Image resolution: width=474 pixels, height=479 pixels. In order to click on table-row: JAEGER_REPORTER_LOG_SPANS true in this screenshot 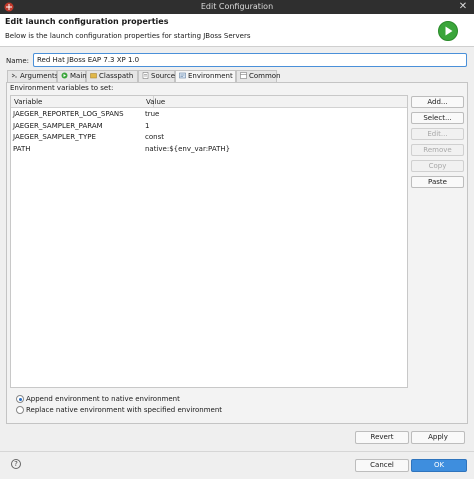, I will do `click(209, 114)`.